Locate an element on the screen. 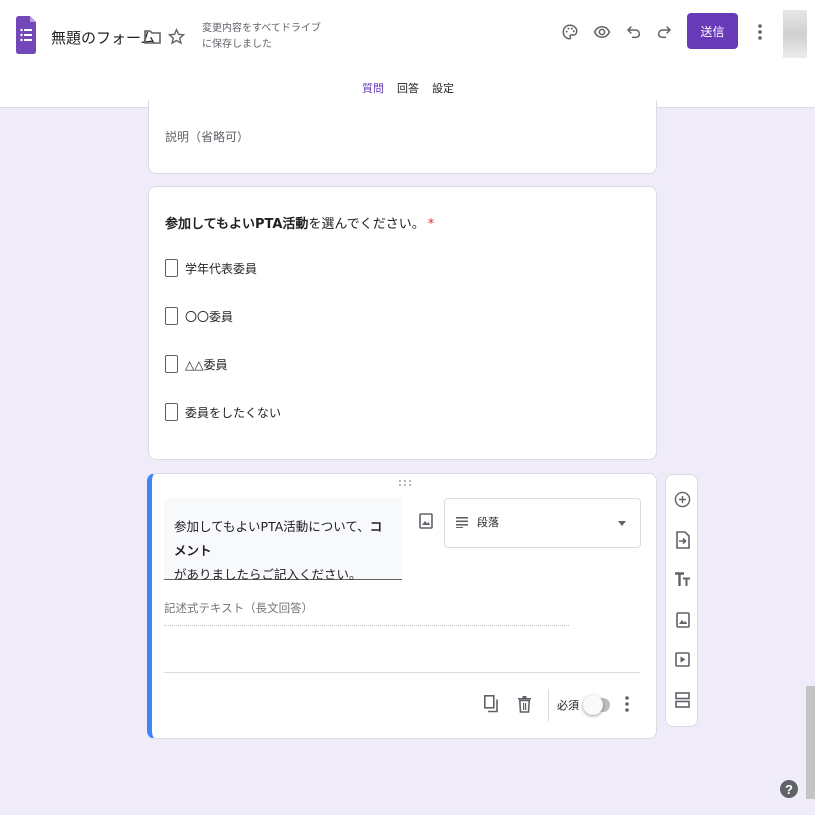  option-label: 学年代表委員 is located at coordinates (221, 268).